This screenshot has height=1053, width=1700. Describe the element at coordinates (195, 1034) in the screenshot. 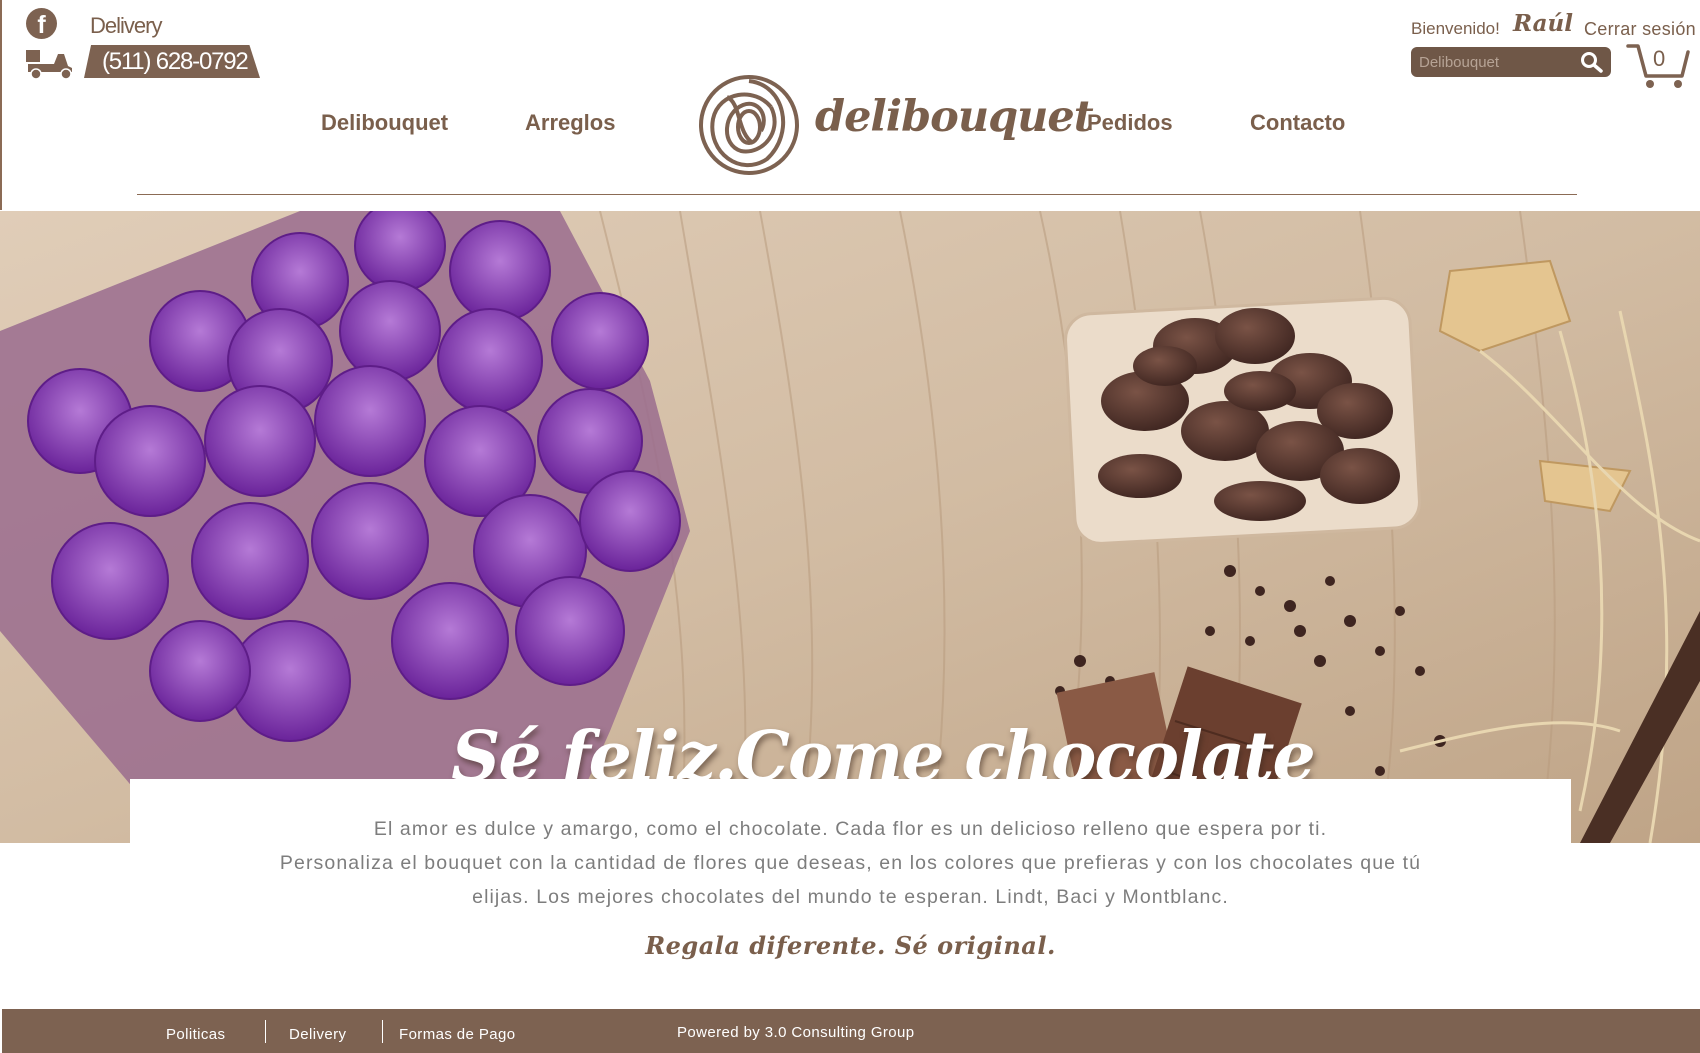

I see `footer-link-politicas: Politicas` at that location.